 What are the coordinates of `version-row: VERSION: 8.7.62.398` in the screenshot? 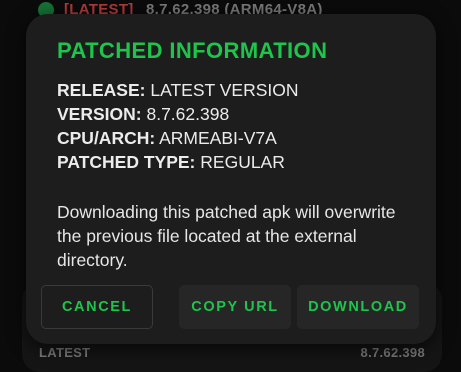 It's located at (237, 114).